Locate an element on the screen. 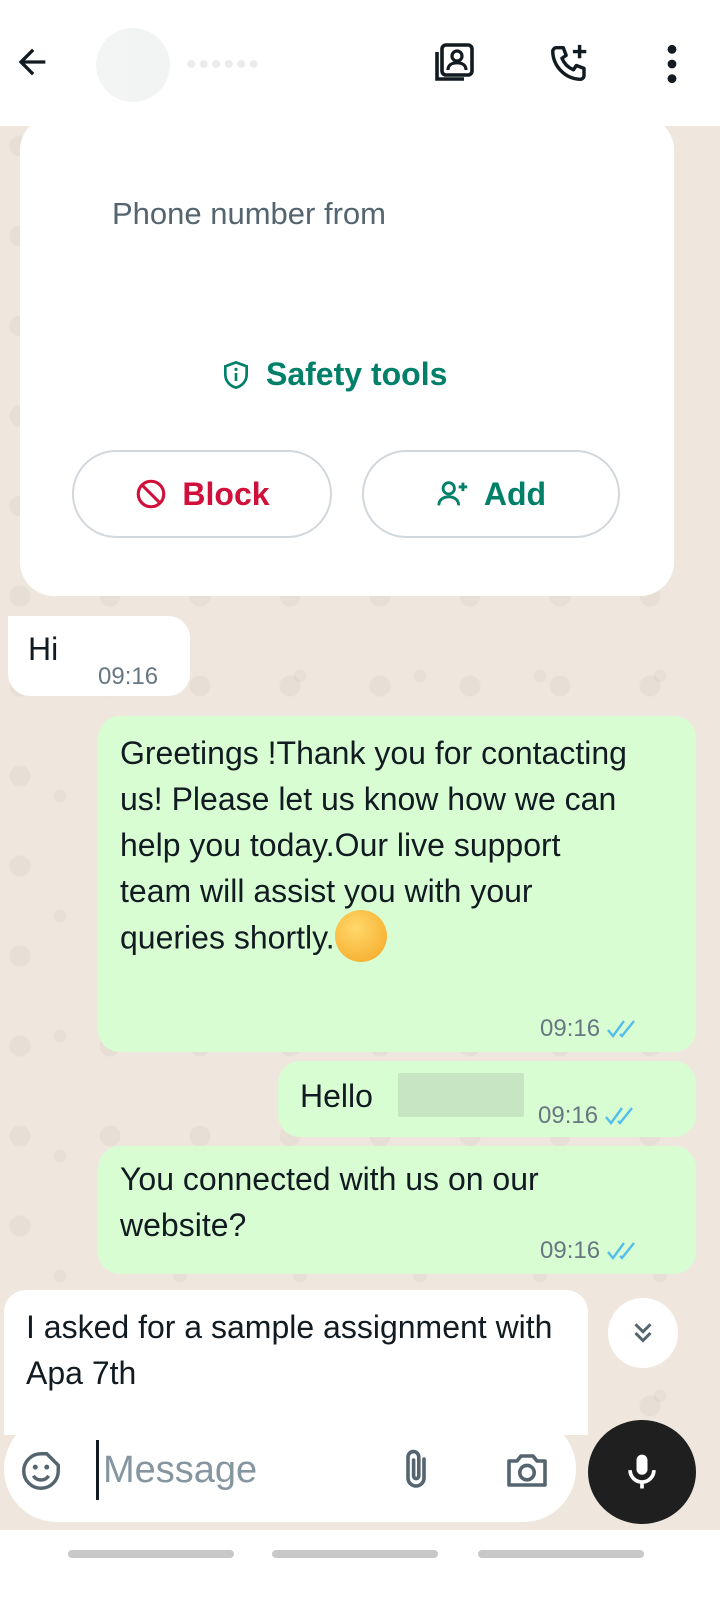 The height and width of the screenshot is (1600, 720). video-call-button is located at coordinates (456, 64).